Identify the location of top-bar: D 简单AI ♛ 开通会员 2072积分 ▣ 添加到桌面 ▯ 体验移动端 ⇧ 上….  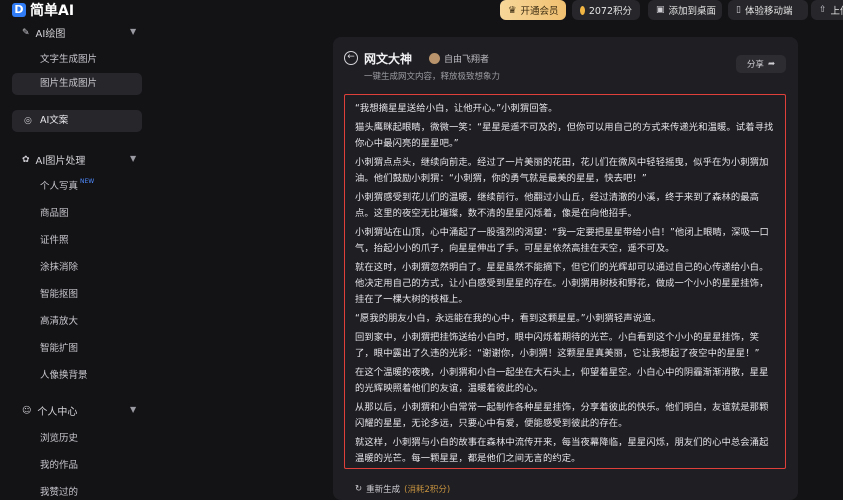
(421, 11).